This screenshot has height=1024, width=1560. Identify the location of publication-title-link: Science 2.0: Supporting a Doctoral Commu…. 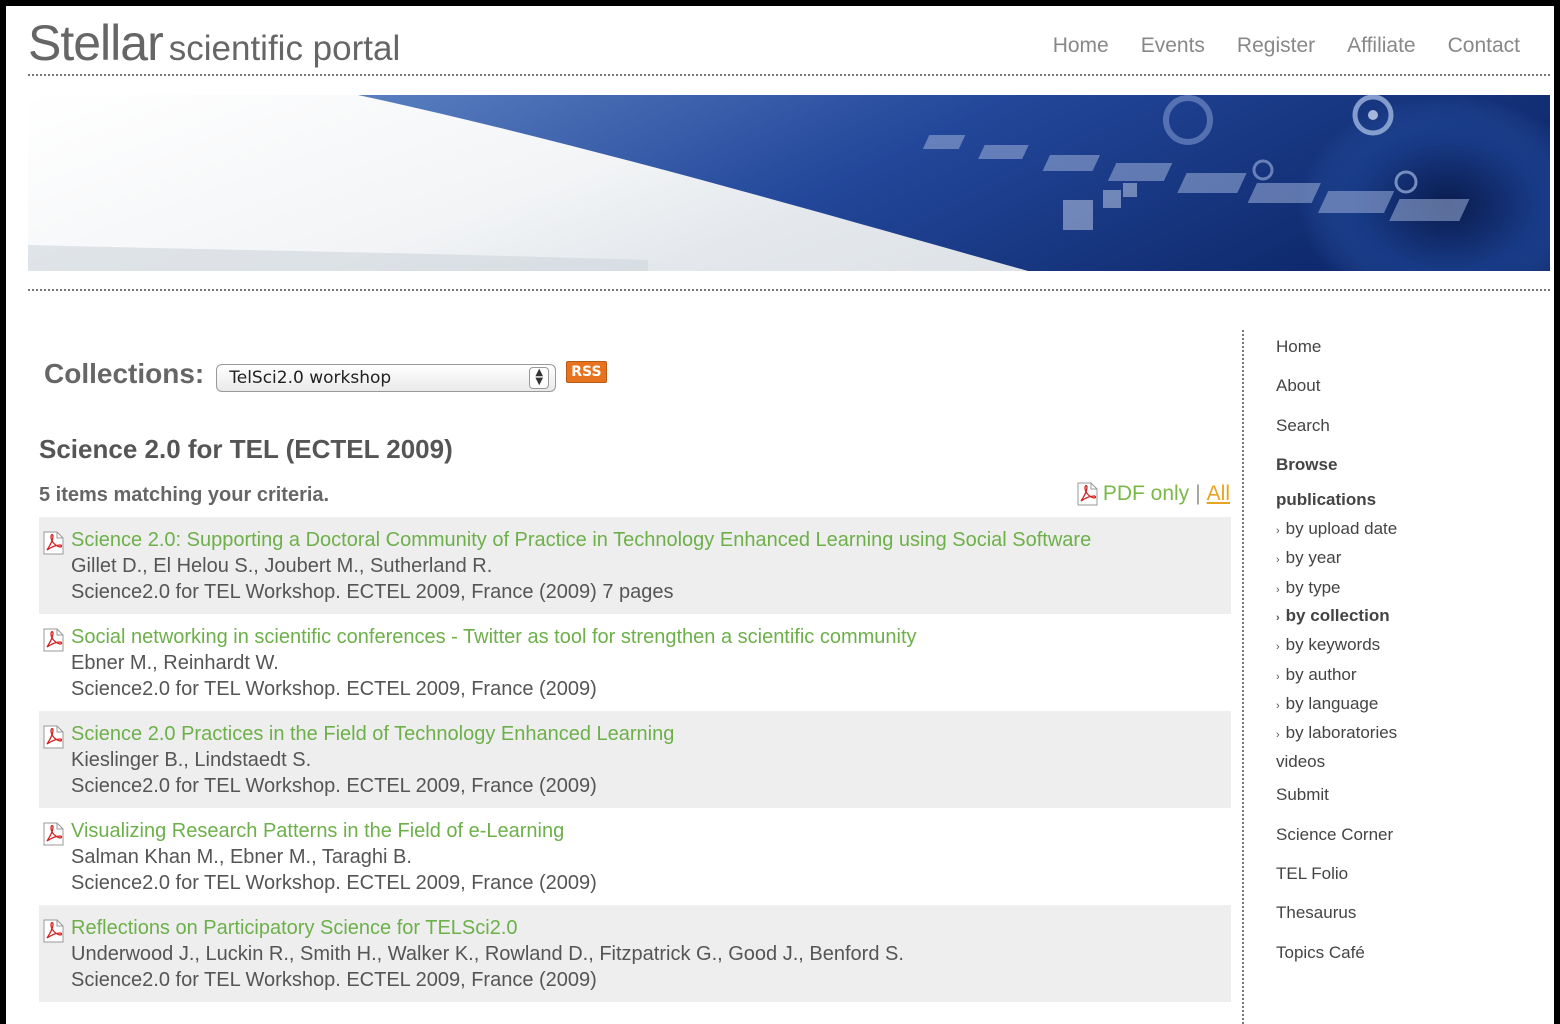
(581, 540).